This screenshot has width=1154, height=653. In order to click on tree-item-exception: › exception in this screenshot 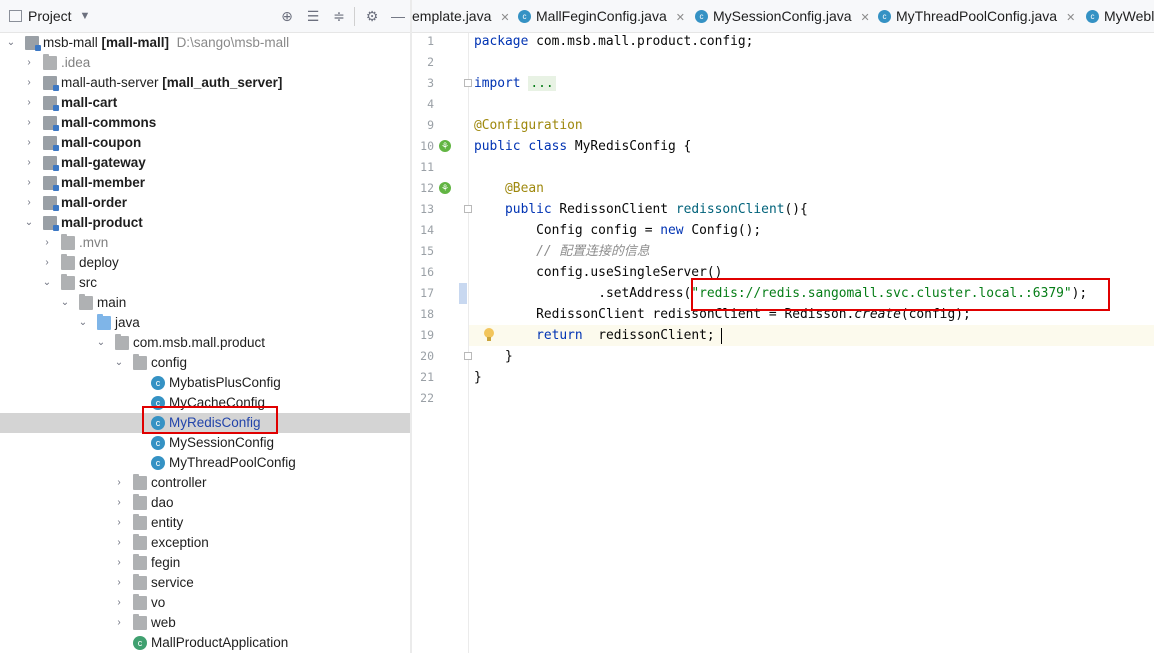, I will do `click(205, 543)`.